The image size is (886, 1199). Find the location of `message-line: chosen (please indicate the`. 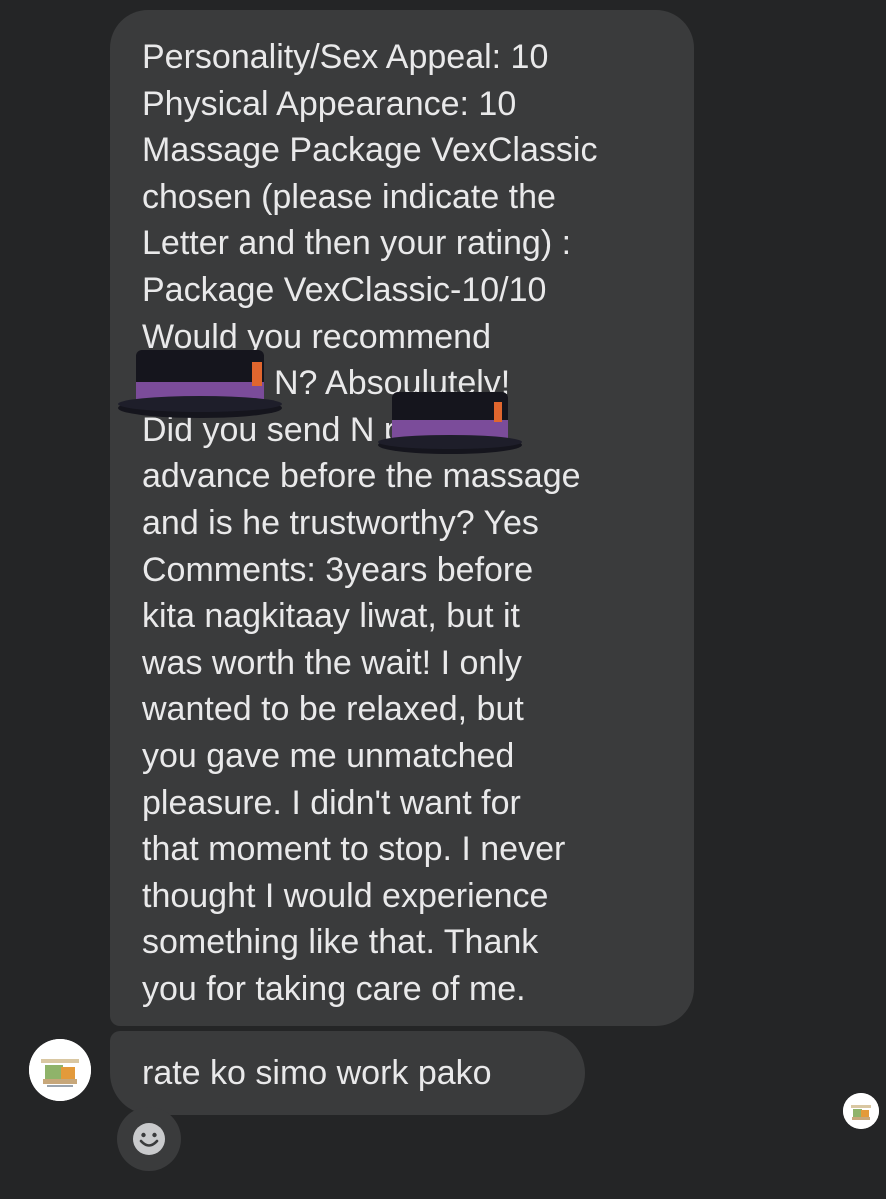

message-line: chosen (please indicate the is located at coordinates (349, 196).